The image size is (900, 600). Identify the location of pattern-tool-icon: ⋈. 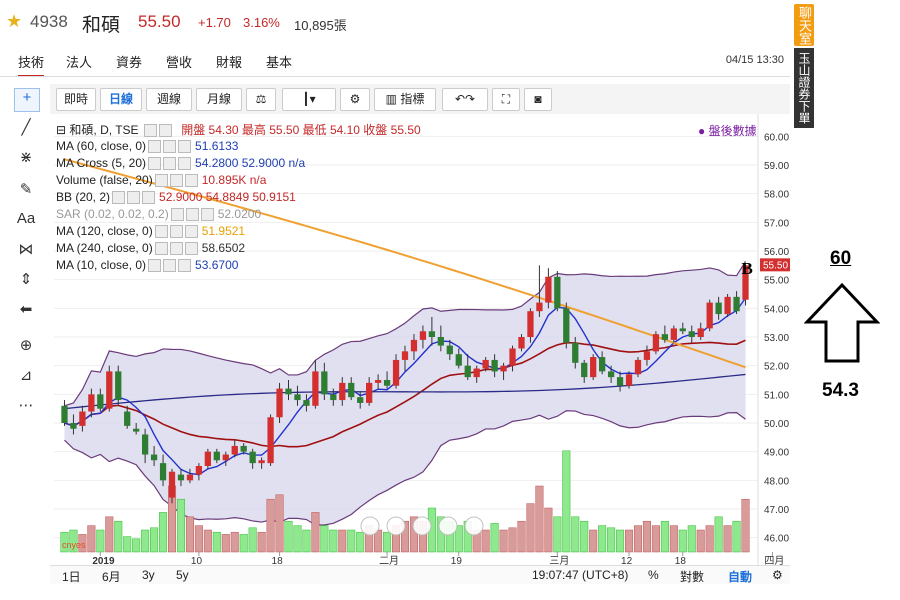
(26, 251).